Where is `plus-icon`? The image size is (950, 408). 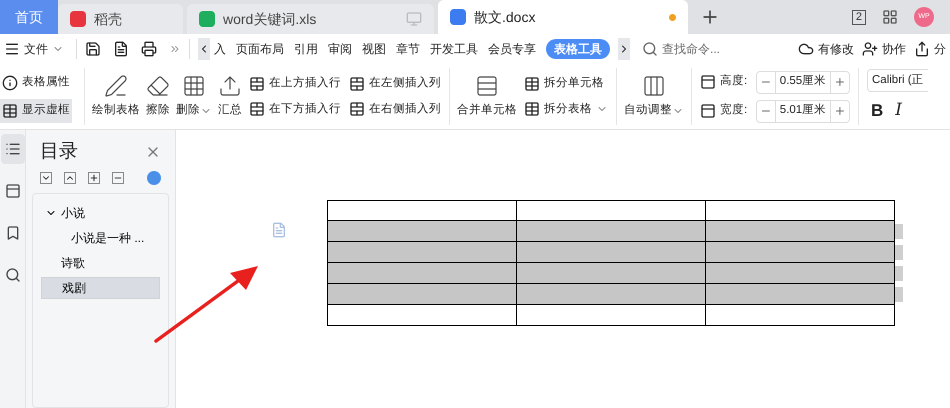 plus-icon is located at coordinates (94, 178).